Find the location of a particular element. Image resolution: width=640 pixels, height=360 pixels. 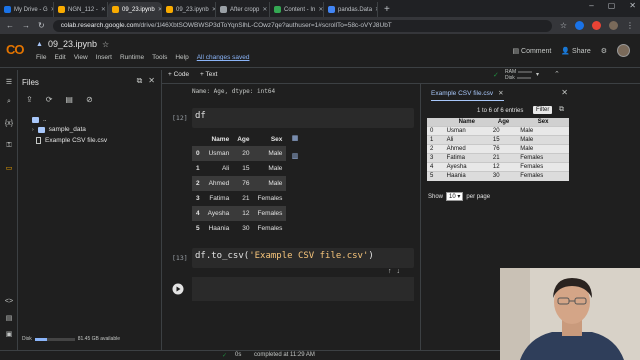

table-cell: Ayesha is located at coordinates (466, 167).